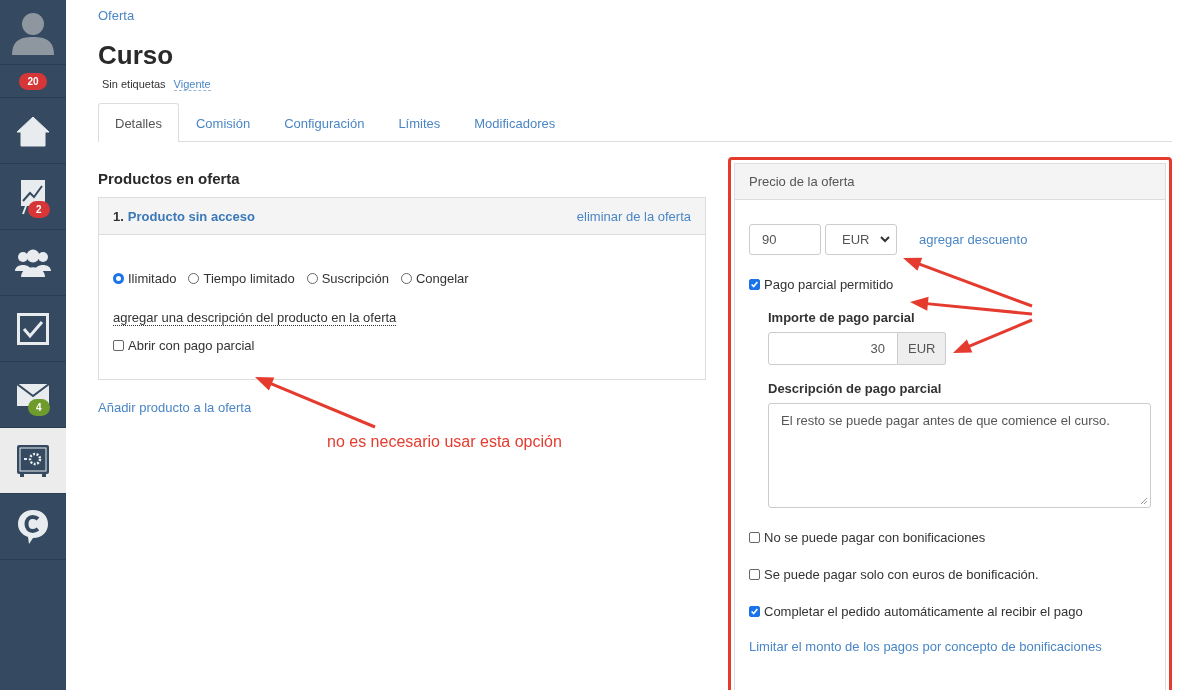 The image size is (1200, 690). I want to click on tab: Comisión, so click(223, 122).